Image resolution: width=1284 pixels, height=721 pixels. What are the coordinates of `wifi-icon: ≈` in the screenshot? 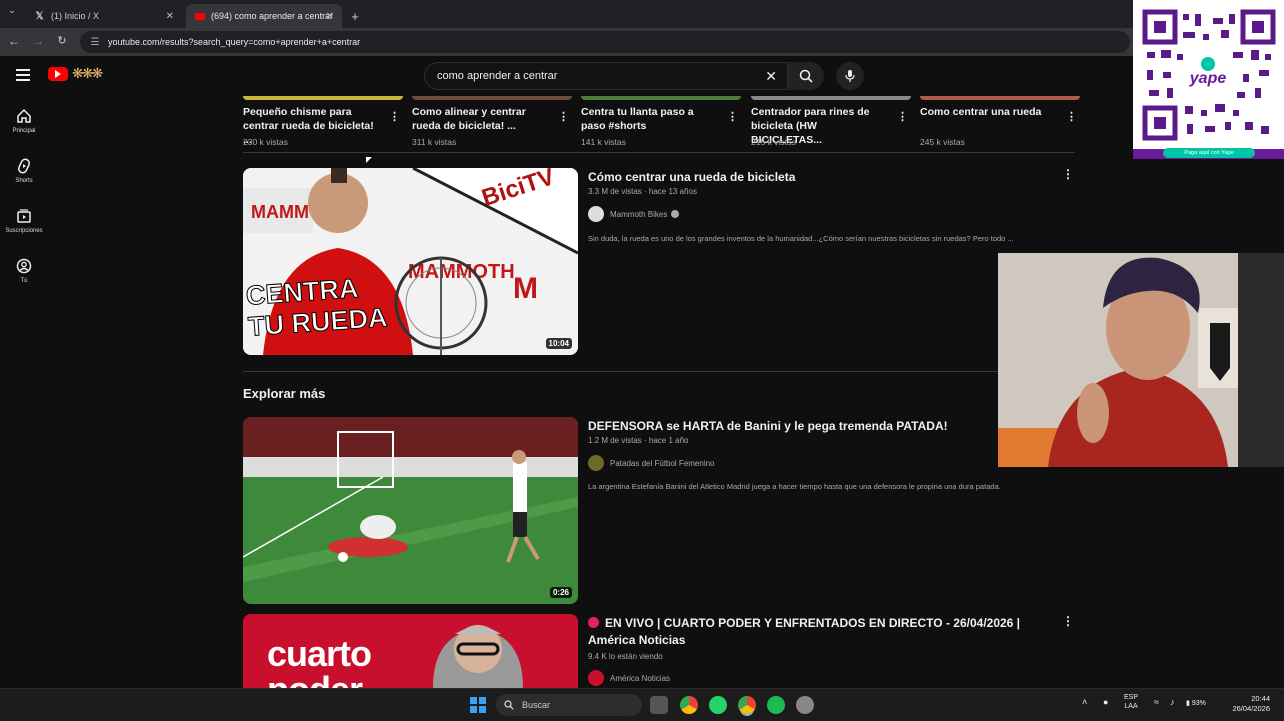 It's located at (1156, 702).